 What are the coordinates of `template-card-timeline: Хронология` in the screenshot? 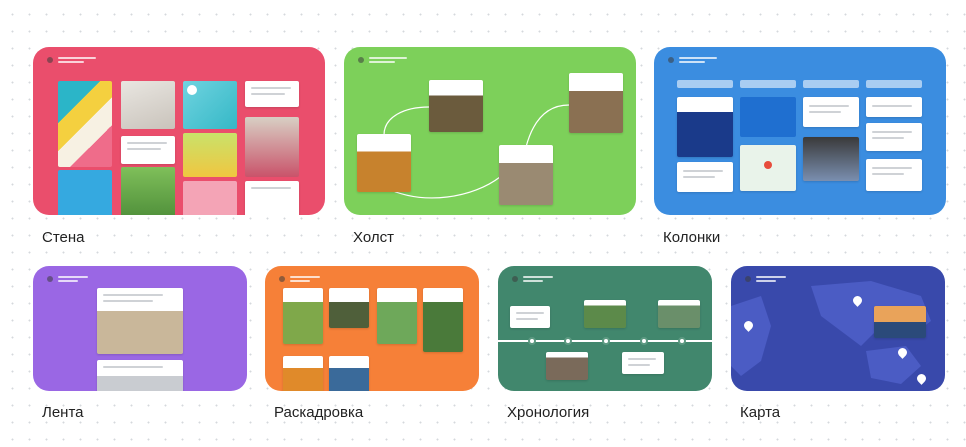 It's located at (605, 351).